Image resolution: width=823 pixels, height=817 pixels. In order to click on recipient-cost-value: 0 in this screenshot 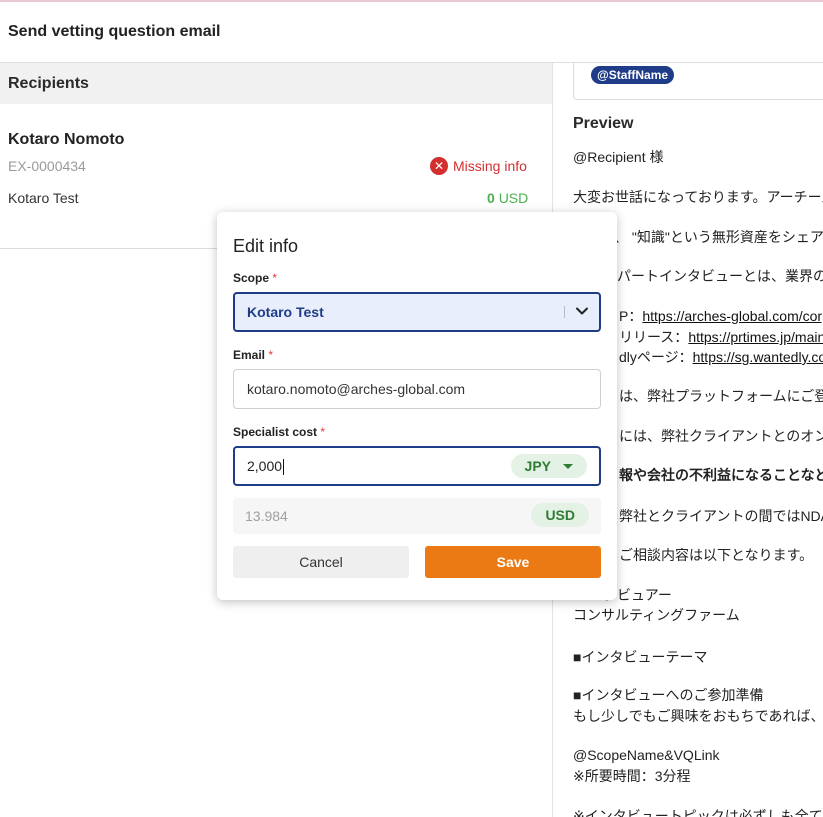, I will do `click(491, 198)`.